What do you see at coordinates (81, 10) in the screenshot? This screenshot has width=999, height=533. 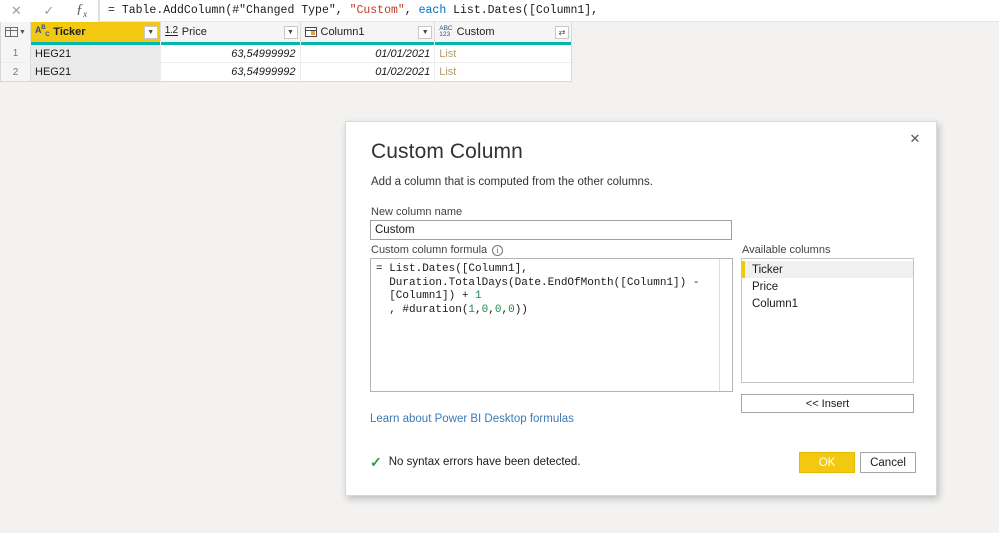 I see `fx-icon: ƒx` at bounding box center [81, 10].